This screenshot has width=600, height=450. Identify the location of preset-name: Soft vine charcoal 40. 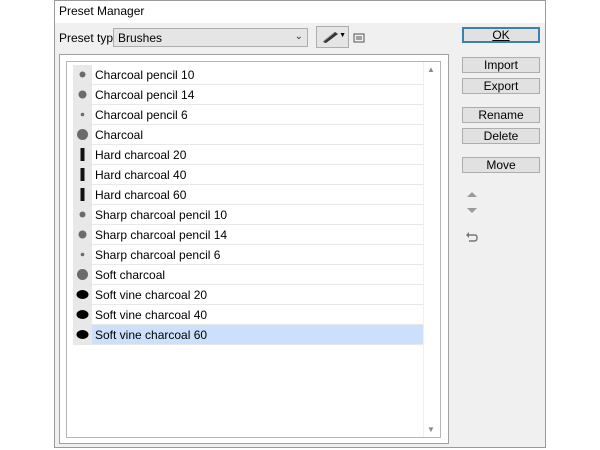
(151, 315).